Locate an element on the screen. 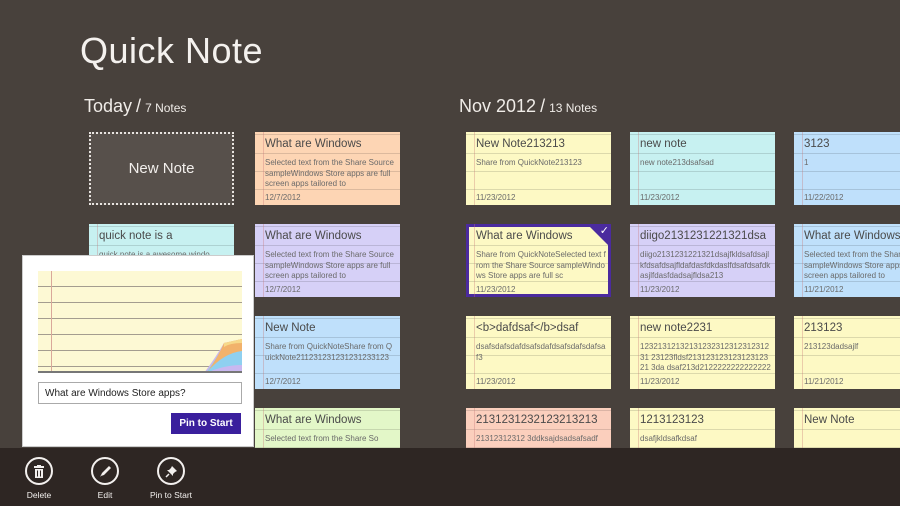 This screenshot has width=900, height=506. note-body: 213123dadsajlf is located at coordinates (831, 346).